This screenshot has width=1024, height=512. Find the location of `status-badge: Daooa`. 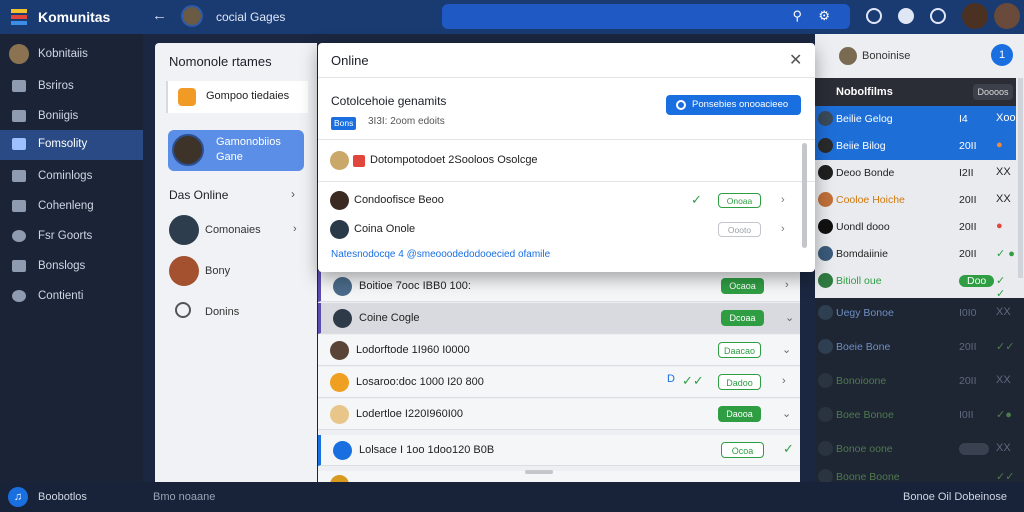

status-badge: Daooa is located at coordinates (739, 414).